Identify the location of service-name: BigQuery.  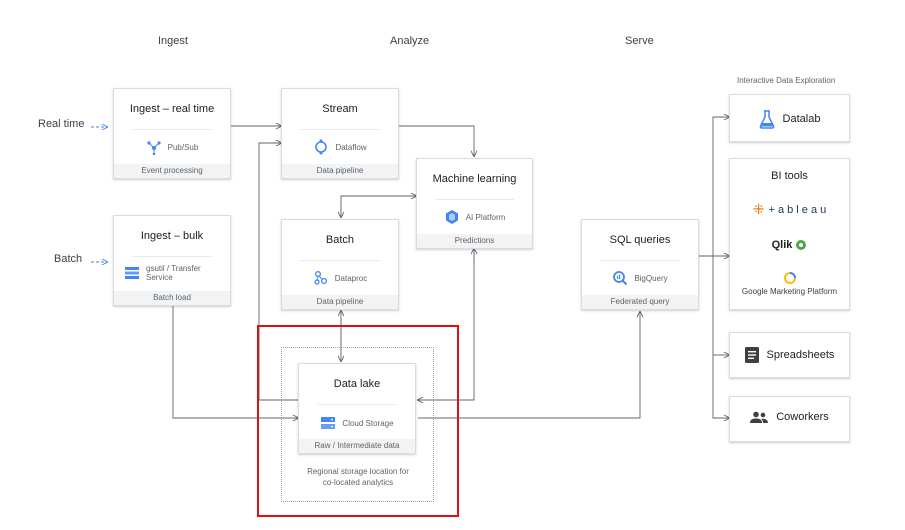
(651, 278).